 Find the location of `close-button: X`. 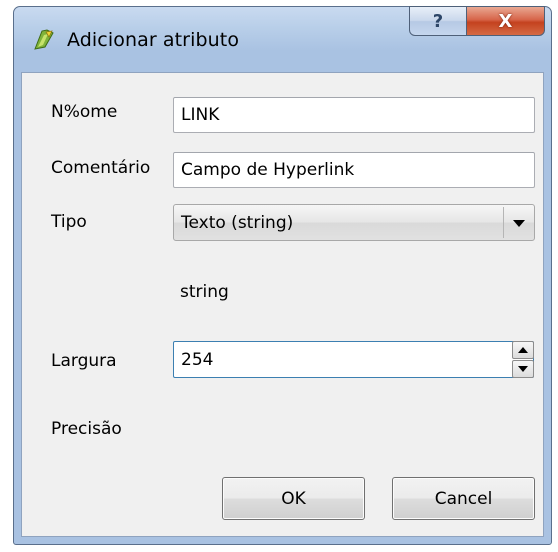

close-button: X is located at coordinates (505, 21).